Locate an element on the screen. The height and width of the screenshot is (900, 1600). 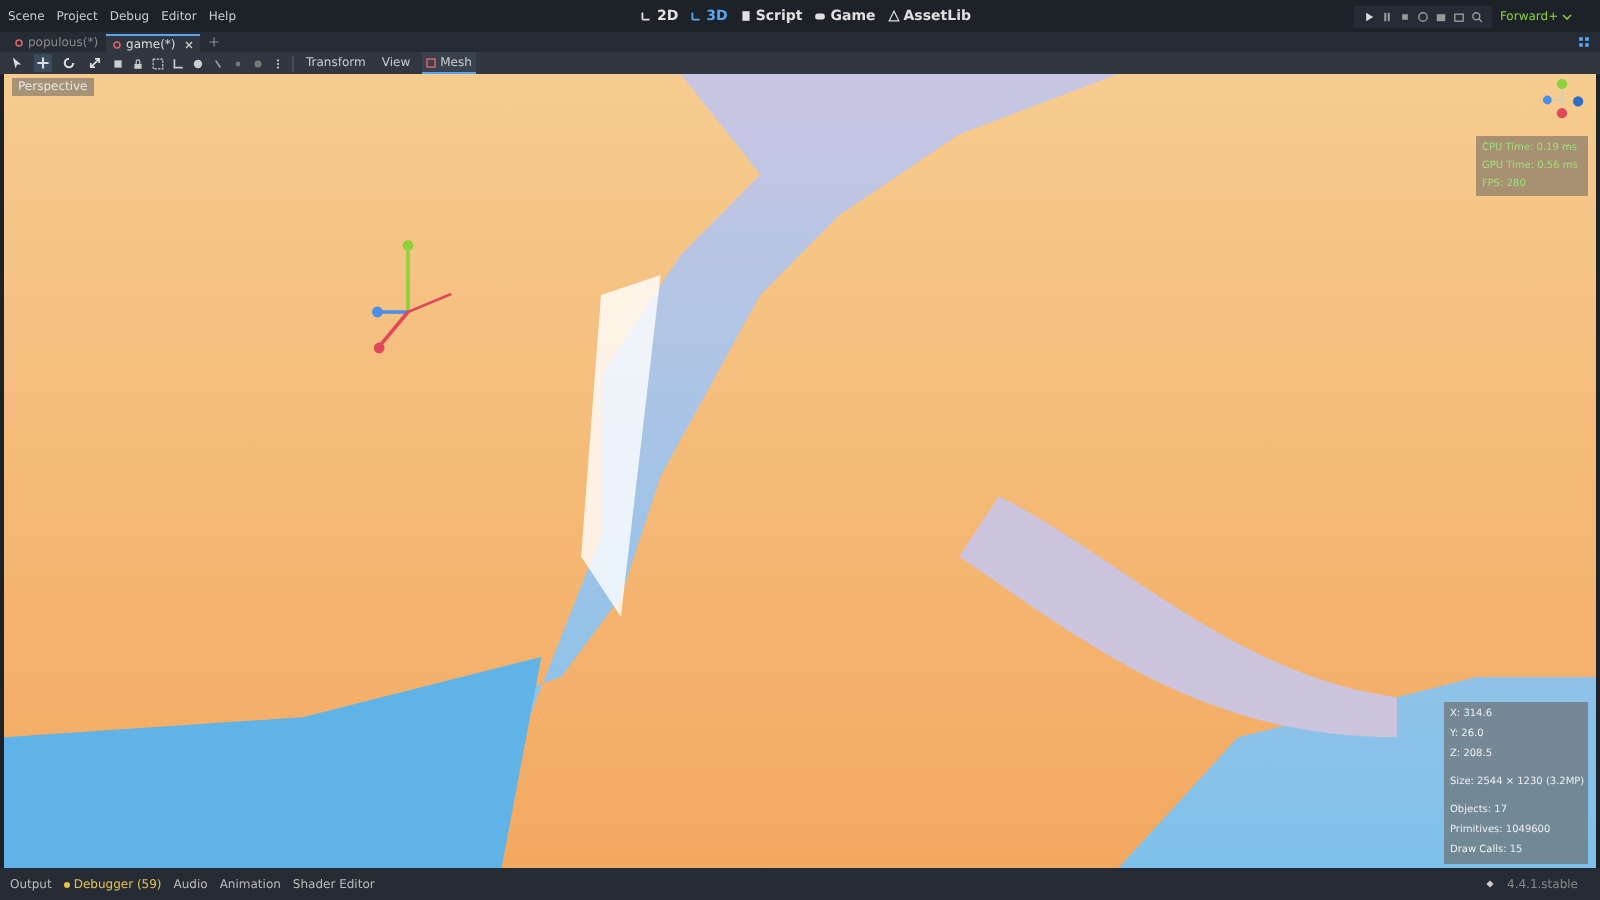
triangle-icon is located at coordinates (893, 16).